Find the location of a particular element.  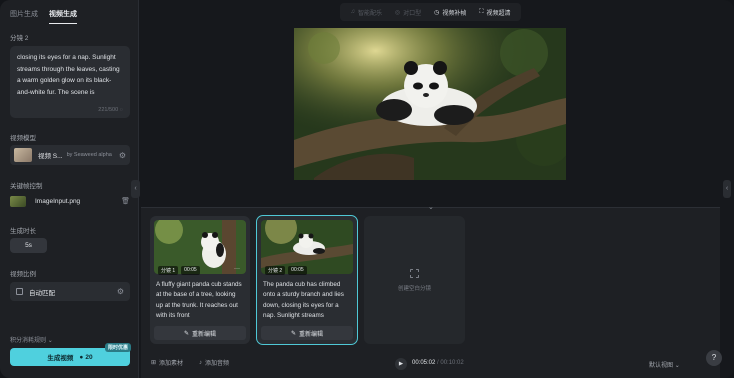

create-blank-shot-label: 创建空白分镜 is located at coordinates (414, 288).